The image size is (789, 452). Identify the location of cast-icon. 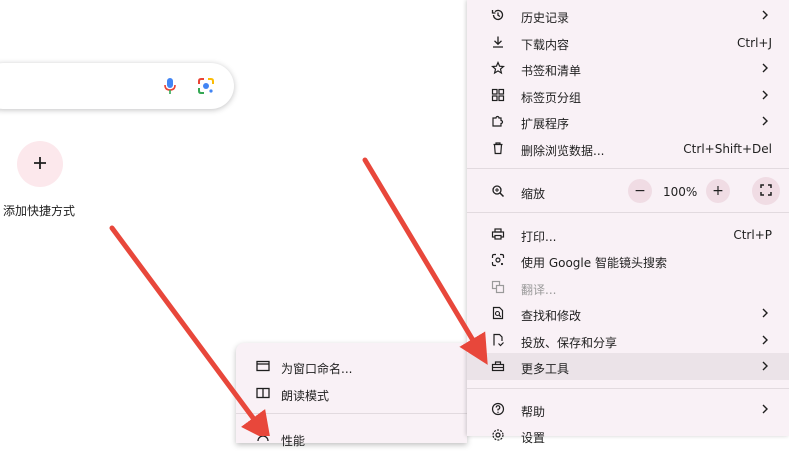
(498, 340).